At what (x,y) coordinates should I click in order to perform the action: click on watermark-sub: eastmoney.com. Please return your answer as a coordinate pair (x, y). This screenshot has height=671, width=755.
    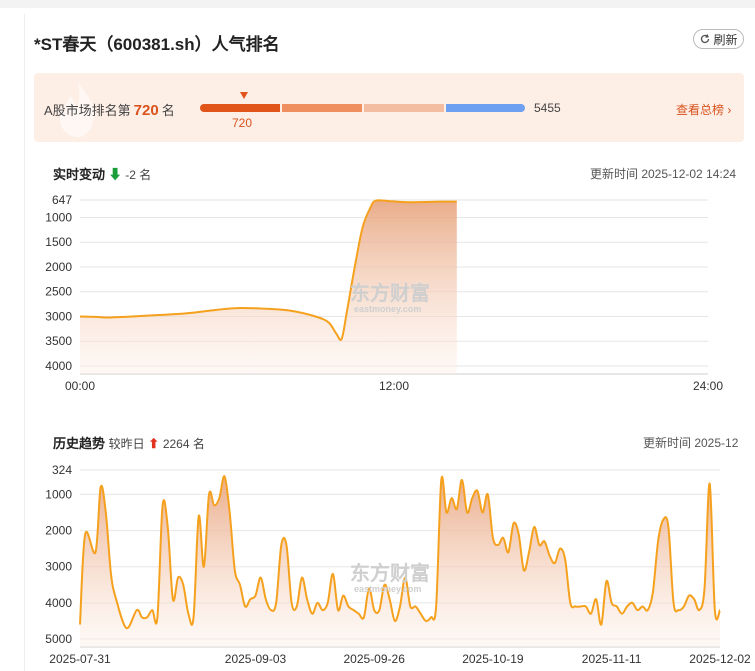
    Looking at the image, I should click on (387, 589).